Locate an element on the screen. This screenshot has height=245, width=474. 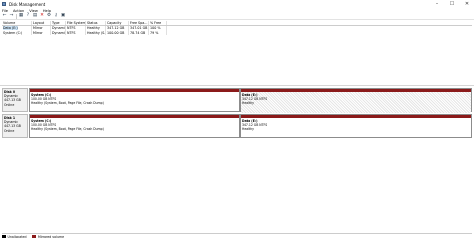
volume-pct-free: 79 % is located at coordinates (158, 32).